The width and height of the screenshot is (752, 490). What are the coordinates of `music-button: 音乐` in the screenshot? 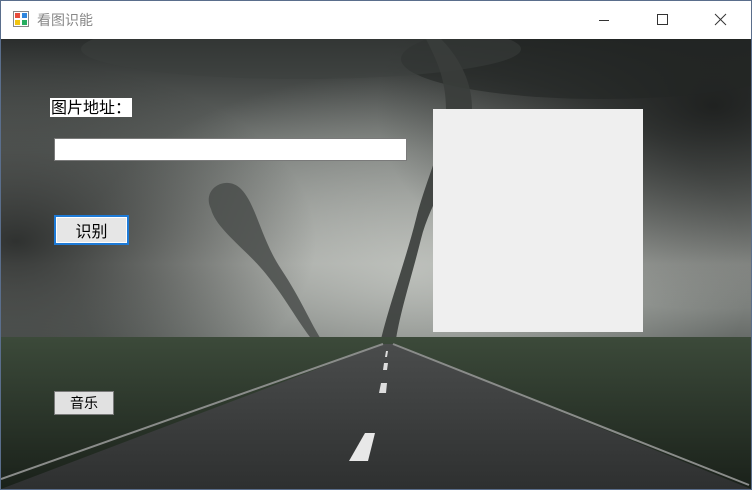 It's located at (84, 403).